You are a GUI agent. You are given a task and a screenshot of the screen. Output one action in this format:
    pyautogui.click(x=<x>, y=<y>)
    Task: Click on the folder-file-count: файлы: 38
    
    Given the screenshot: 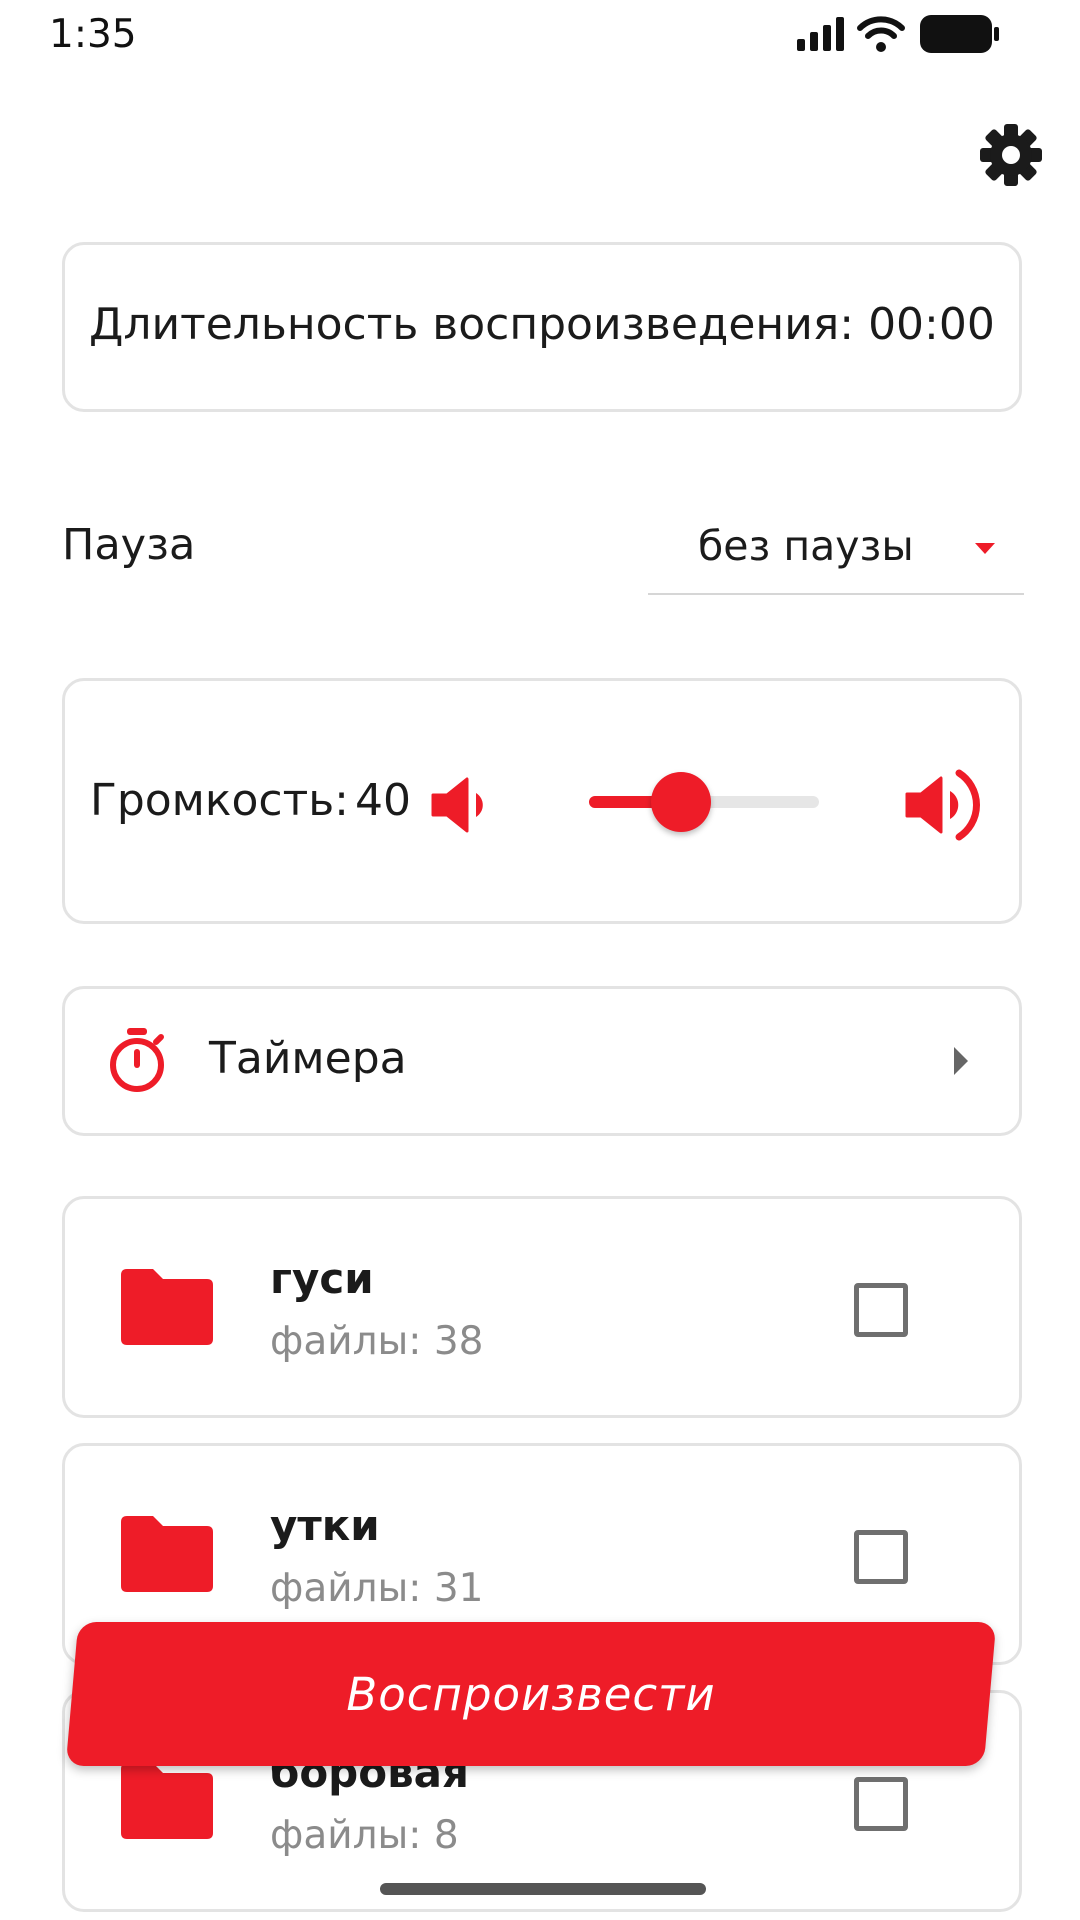 What is the action you would take?
    pyautogui.click(x=377, y=1341)
    